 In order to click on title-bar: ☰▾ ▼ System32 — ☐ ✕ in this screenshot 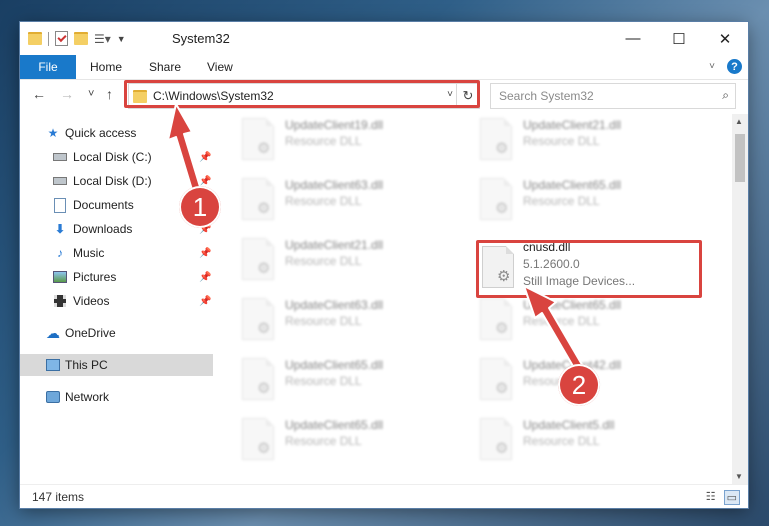, I will do `click(384, 38)`.